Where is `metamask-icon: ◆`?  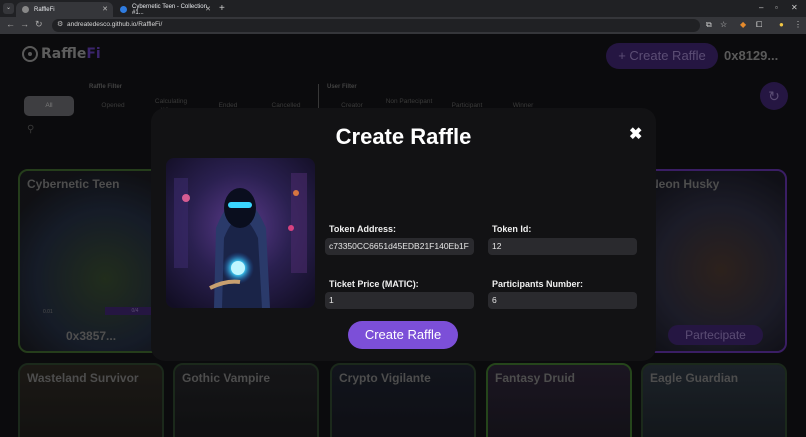
metamask-icon: ◆ is located at coordinates (743, 24).